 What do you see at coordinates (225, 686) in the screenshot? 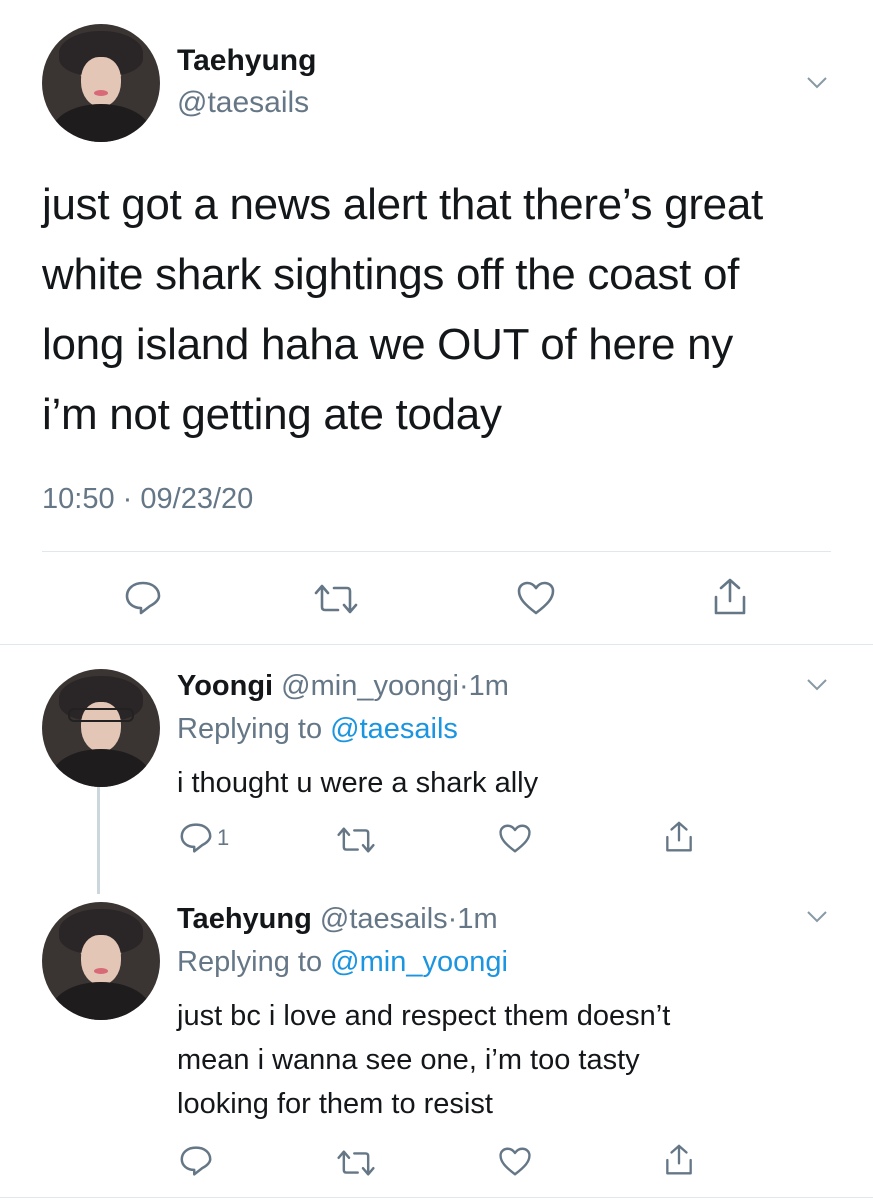
I see `display-name: Yoongi` at bounding box center [225, 686].